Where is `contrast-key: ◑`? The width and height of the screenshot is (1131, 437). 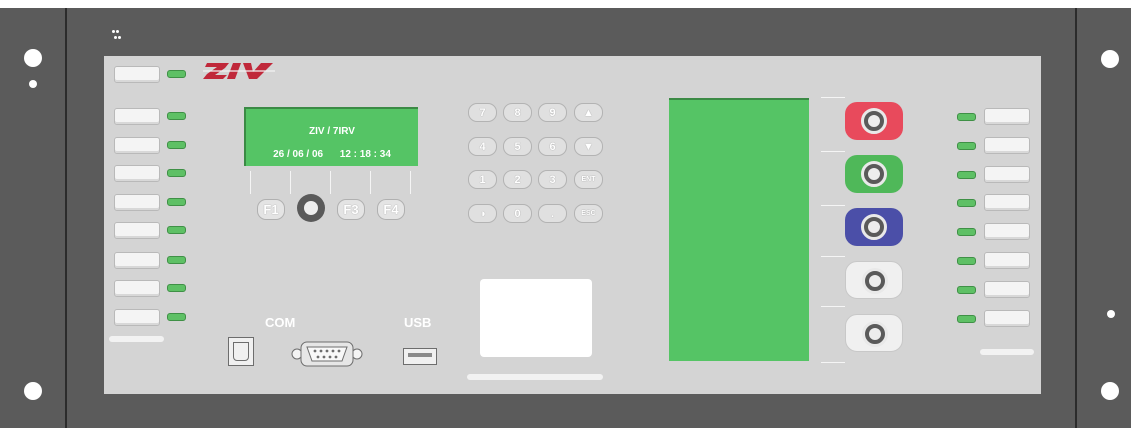
contrast-key: ◑ is located at coordinates (482, 213).